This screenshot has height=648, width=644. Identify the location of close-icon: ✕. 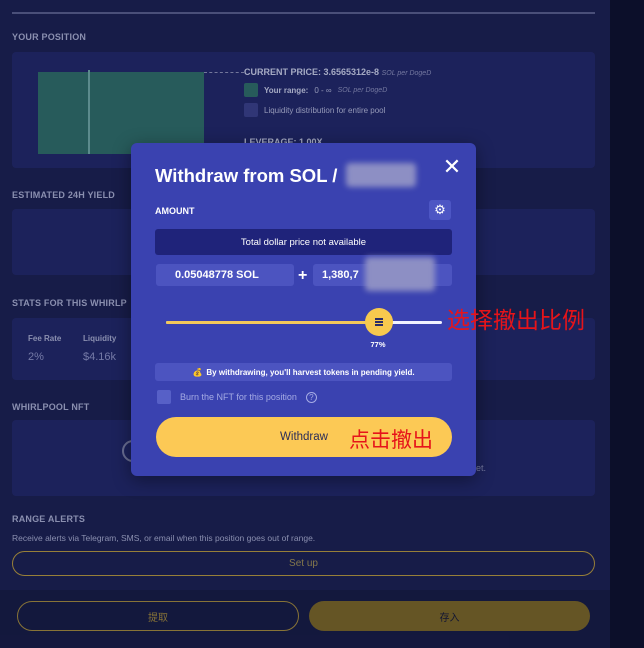
(452, 167).